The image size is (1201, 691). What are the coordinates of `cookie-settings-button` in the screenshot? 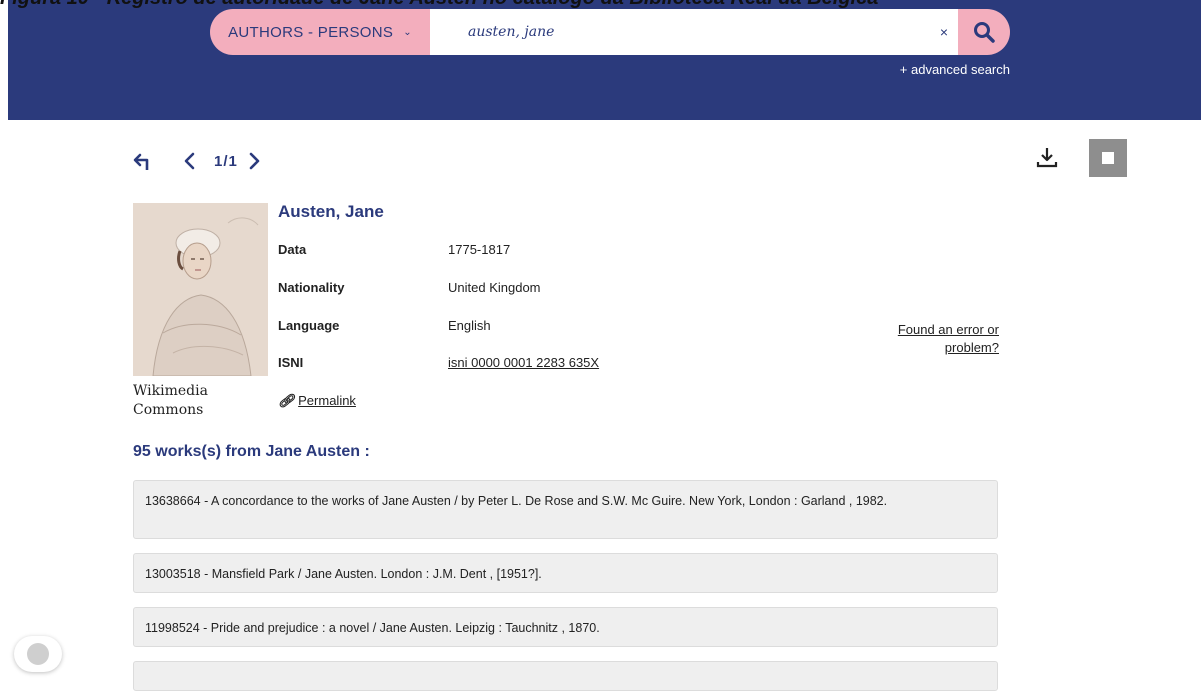 It's located at (38, 654).